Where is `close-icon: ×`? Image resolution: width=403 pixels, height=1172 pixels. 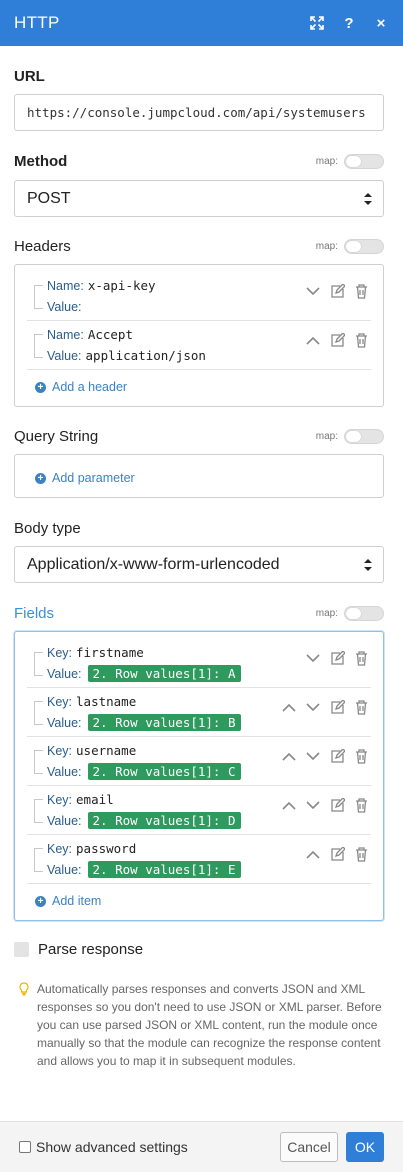
close-icon: × is located at coordinates (381, 23).